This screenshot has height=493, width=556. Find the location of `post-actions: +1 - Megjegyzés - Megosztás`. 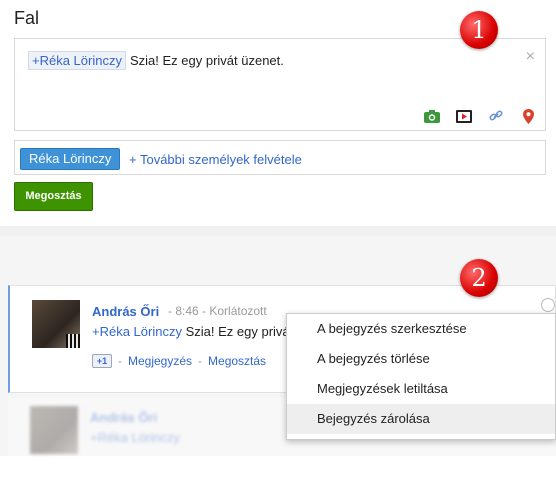

post-actions: +1 - Megjegyzés - Megosztás is located at coordinates (179, 361).